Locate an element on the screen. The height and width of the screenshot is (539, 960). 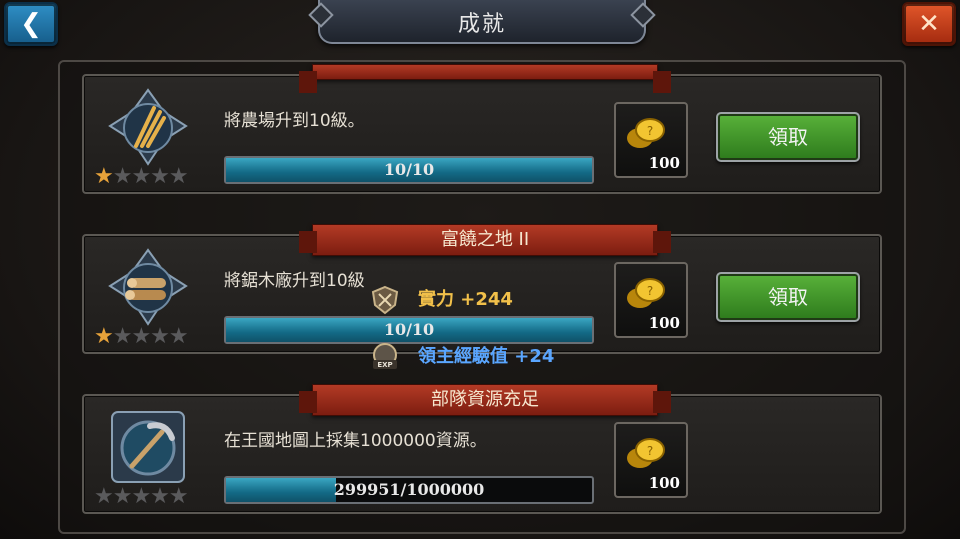
exp-gain-popup: EXP 領主經驗值 +24 is located at coordinates (462, 357).